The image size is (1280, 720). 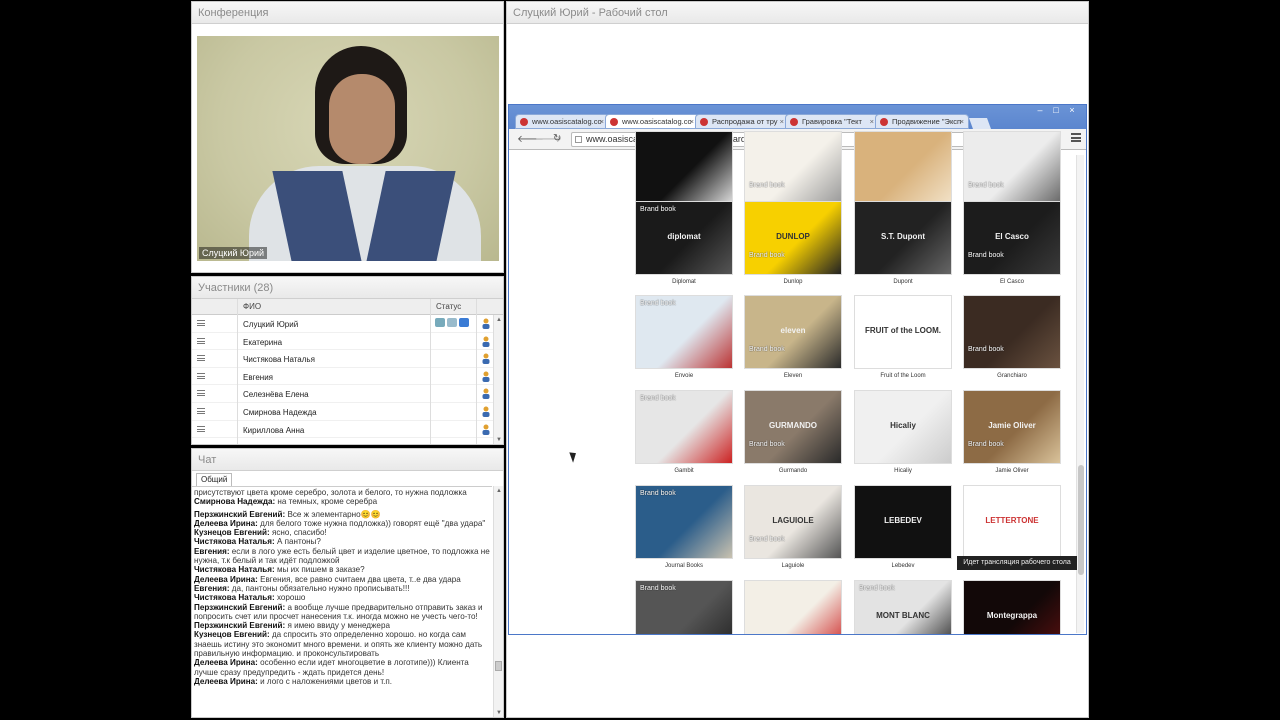 What do you see at coordinates (440, 322) in the screenshot?
I see `microphone-icon` at bounding box center [440, 322].